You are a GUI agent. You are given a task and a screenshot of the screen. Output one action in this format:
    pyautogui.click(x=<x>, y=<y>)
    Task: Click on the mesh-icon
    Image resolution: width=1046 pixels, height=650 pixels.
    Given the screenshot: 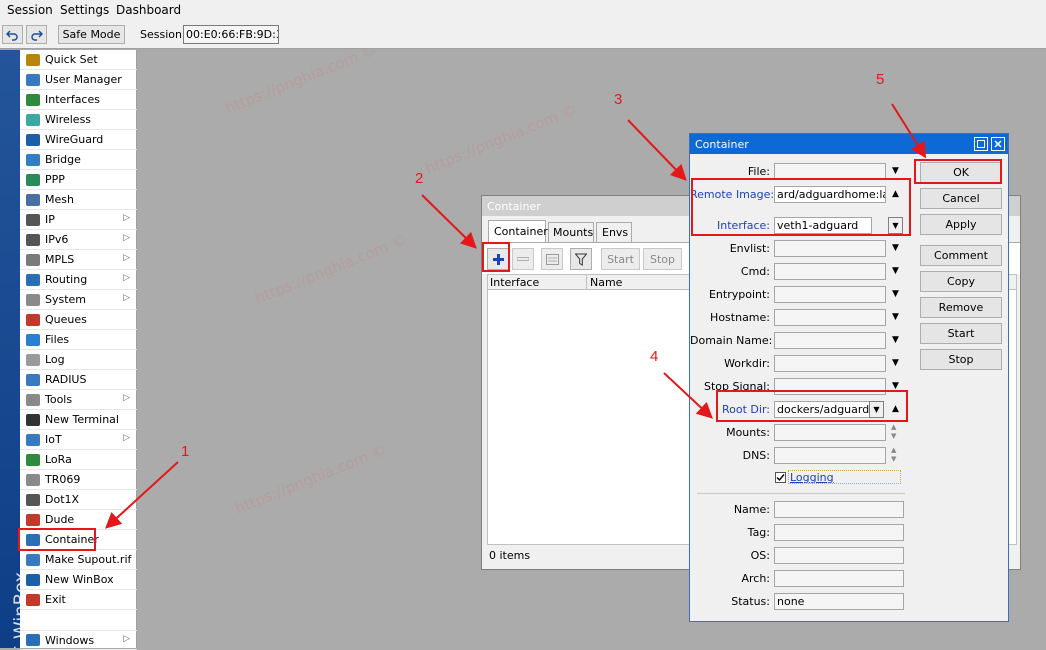 What is the action you would take?
    pyautogui.click(x=33, y=199)
    